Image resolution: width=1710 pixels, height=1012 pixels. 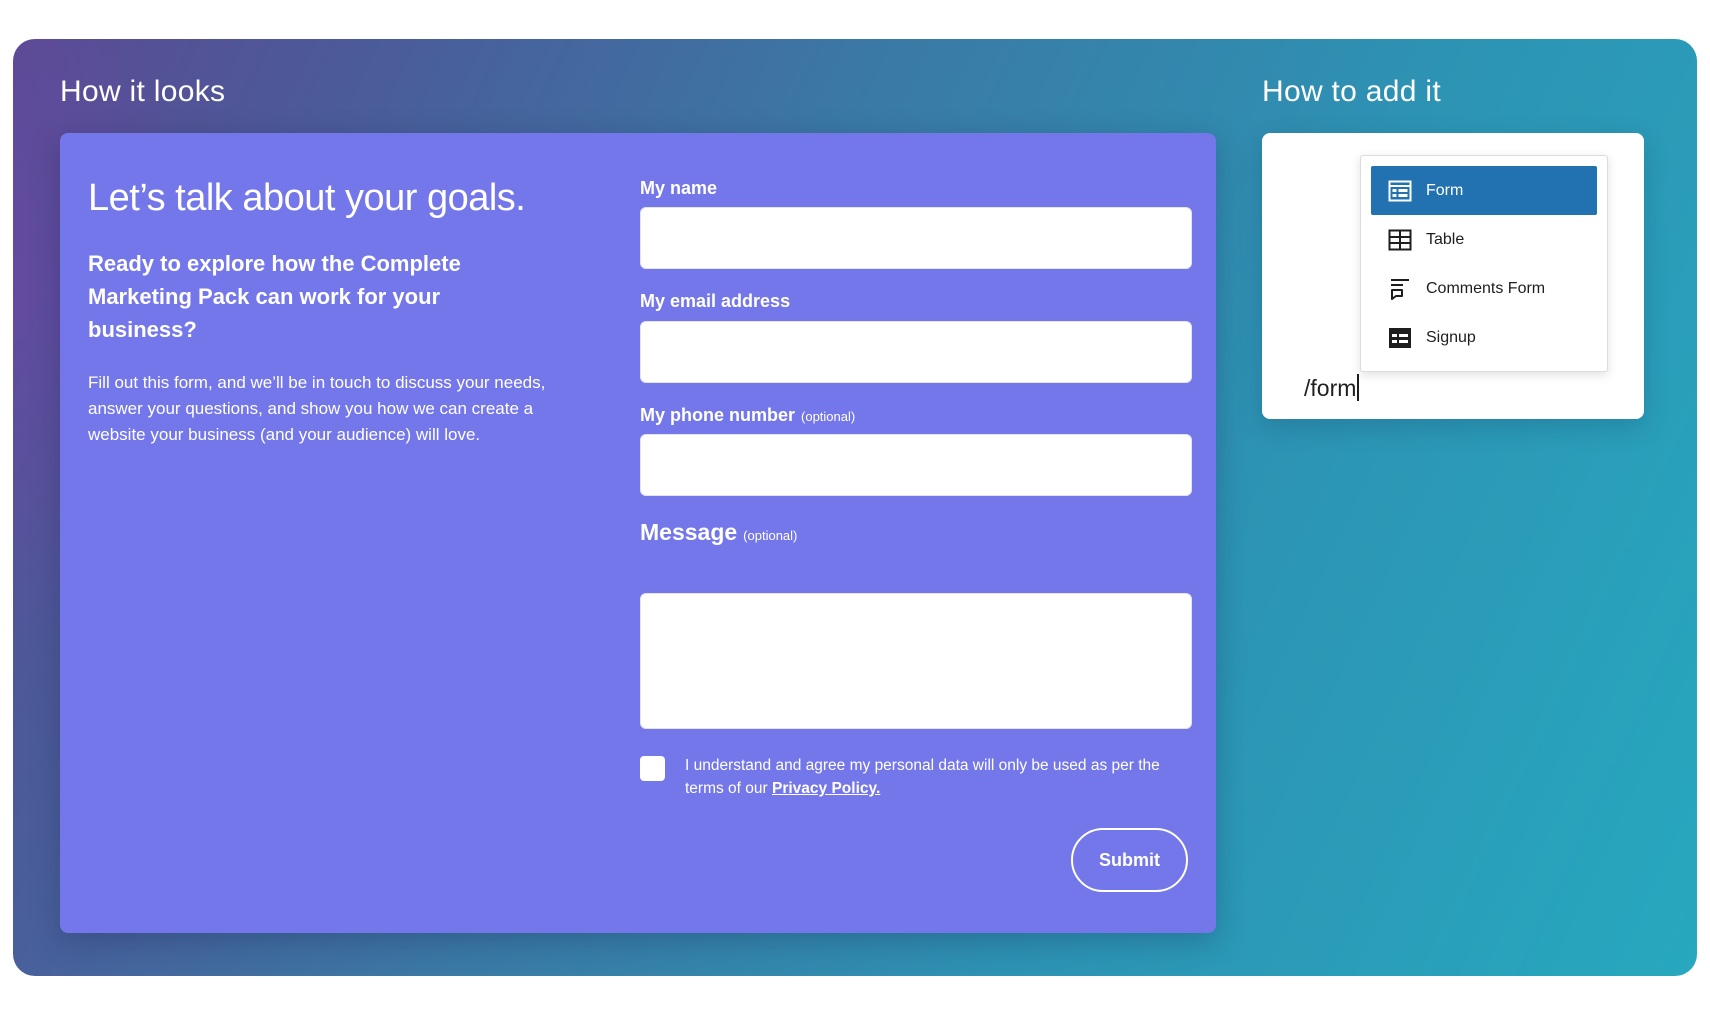 What do you see at coordinates (1484, 190) in the screenshot?
I see `menu-item-form: Form` at bounding box center [1484, 190].